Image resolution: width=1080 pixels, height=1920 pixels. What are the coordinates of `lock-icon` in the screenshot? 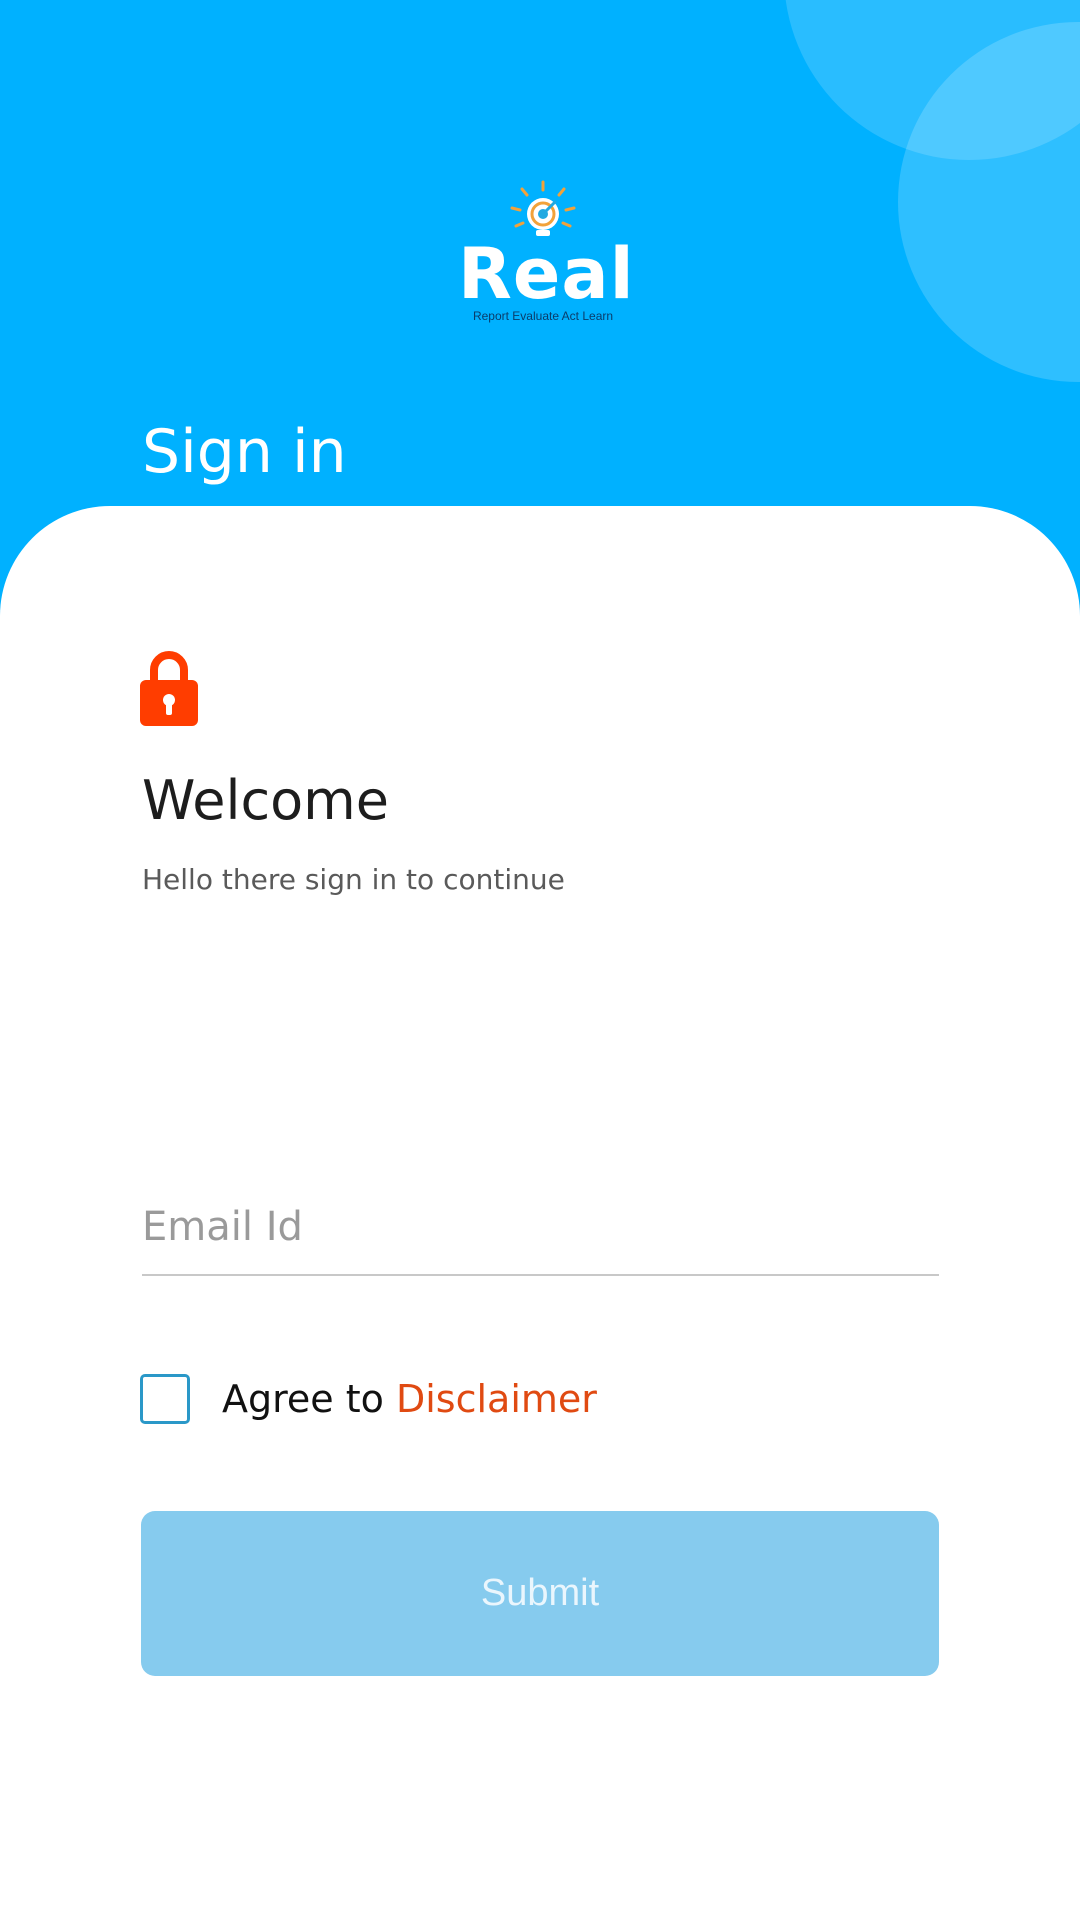 It's located at (169, 688).